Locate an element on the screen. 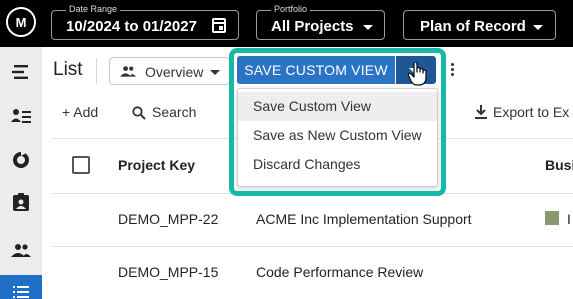  status-swatch is located at coordinates (552, 218).